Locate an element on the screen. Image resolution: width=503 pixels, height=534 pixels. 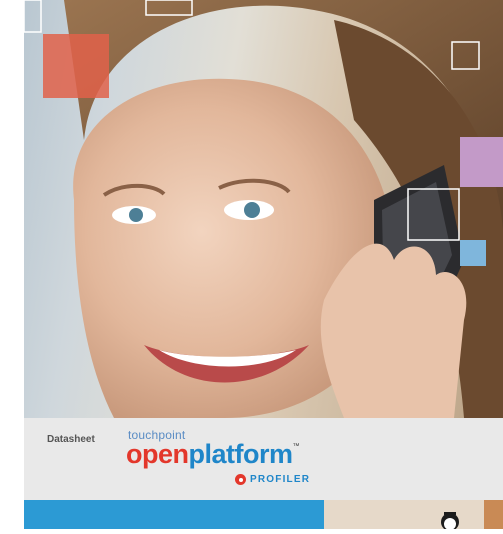
product-profiler: PROFILER is located at coordinates (272, 479).